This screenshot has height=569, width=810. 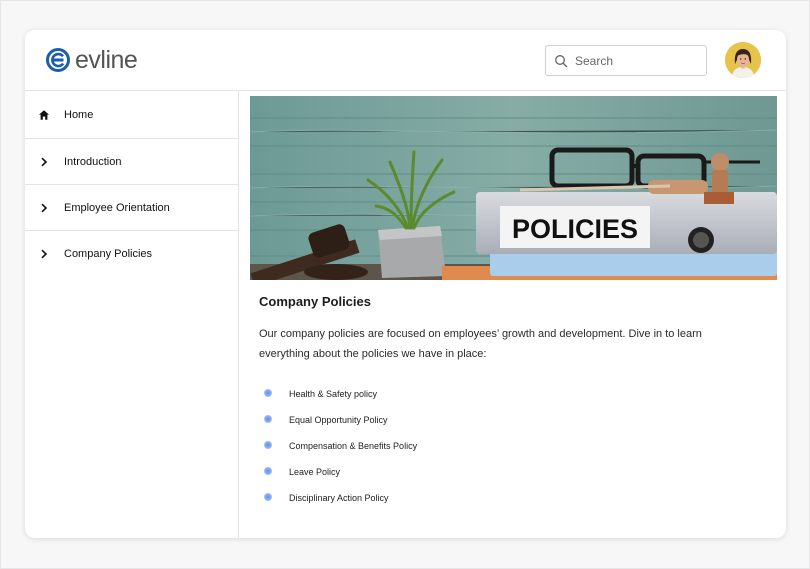 I want to click on brand-logo: evline, so click(x=92, y=60).